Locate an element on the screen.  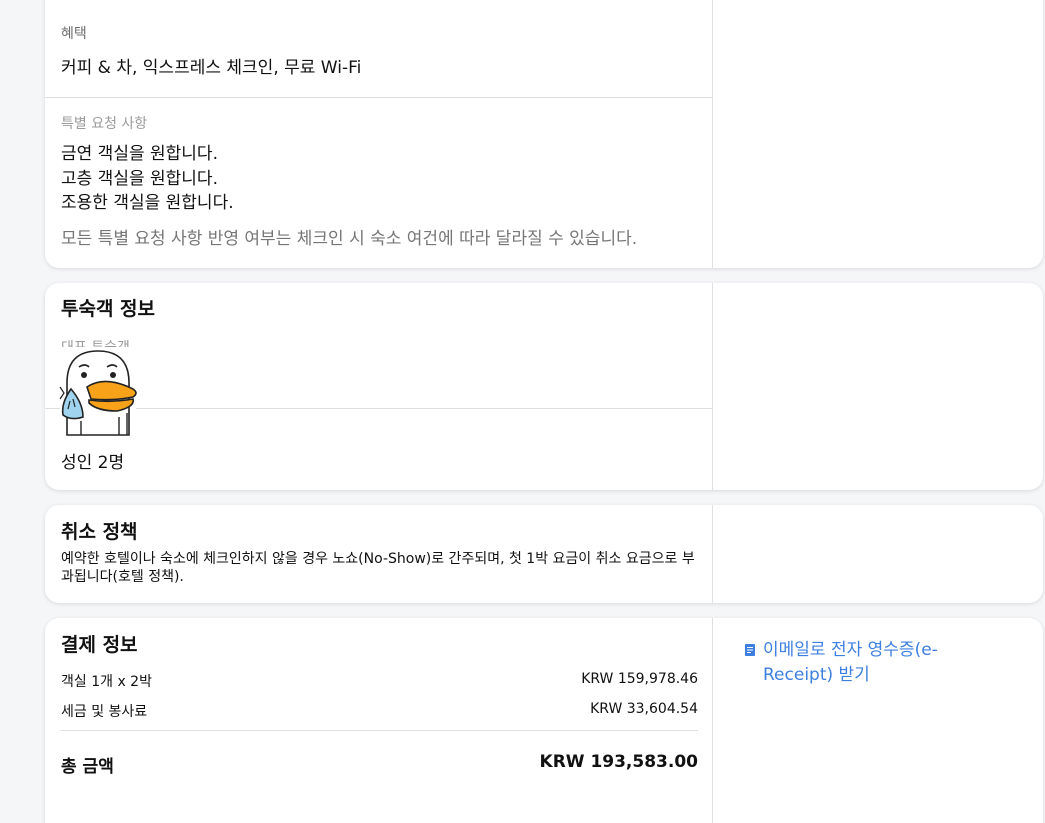
guest-info-title: 투숙객 정보 is located at coordinates (108, 309).